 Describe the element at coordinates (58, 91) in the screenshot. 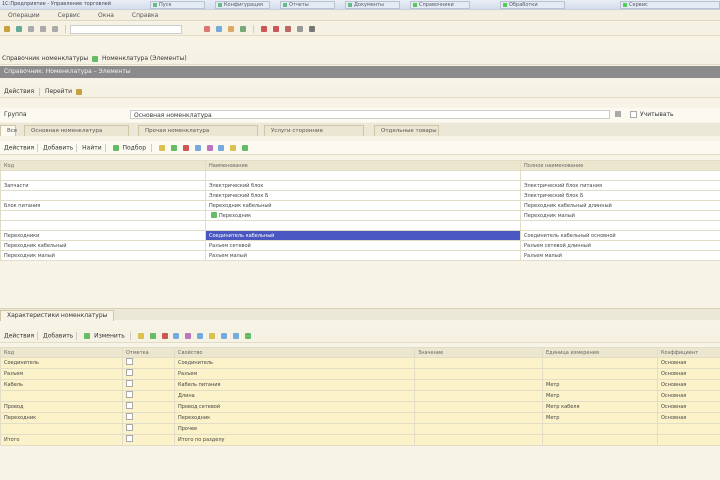

I see `goto-menu: Перейти` at that location.